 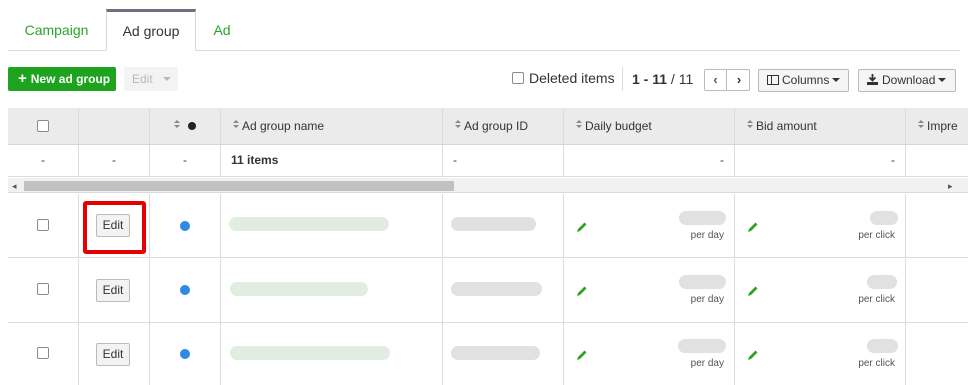 What do you see at coordinates (488, 185) in the screenshot?
I see `horizontal-scrollbar: ◂ ▸` at bounding box center [488, 185].